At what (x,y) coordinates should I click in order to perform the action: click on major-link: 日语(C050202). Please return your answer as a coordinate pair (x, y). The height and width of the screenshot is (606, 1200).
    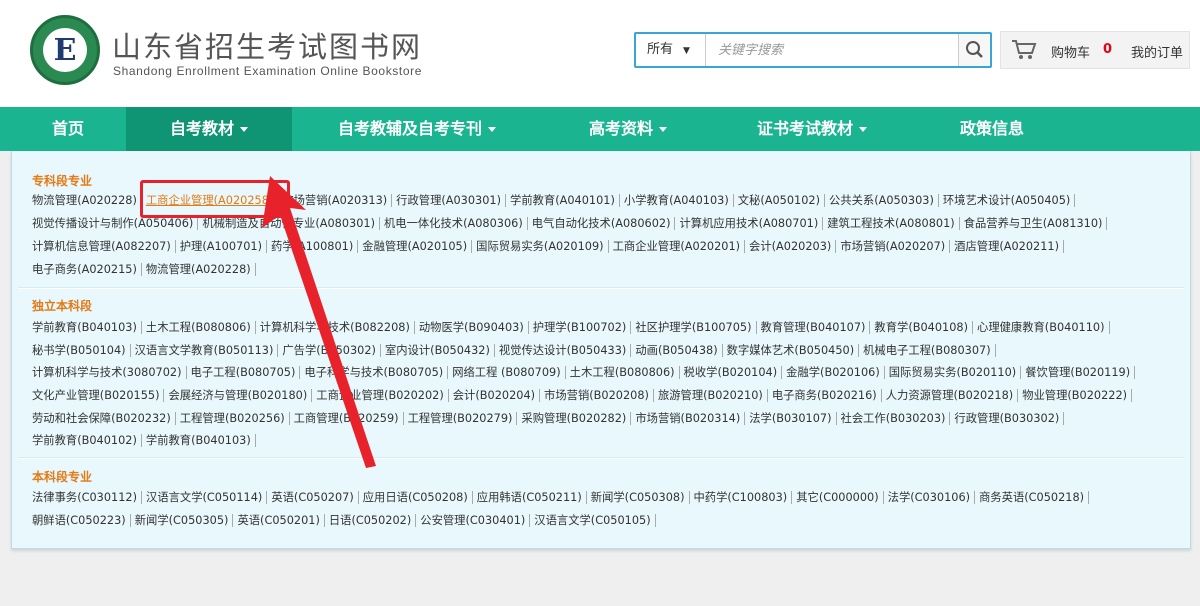
    Looking at the image, I should click on (371, 520).